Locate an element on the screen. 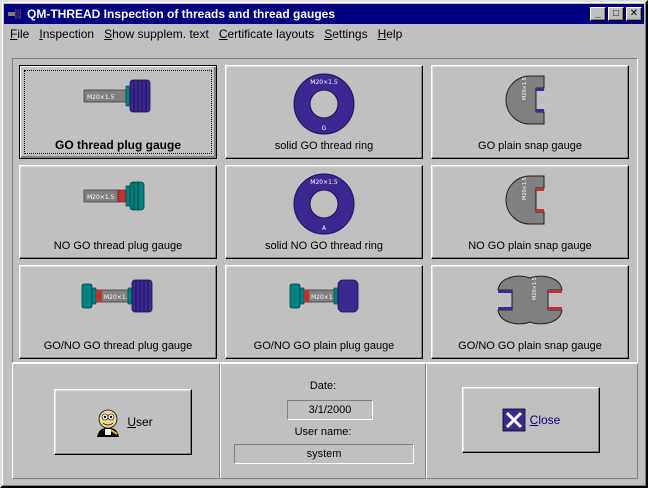 The height and width of the screenshot is (488, 648). solid-nogo-thread-ring-button: M20×1.5 A solid NO GO thread ring is located at coordinates (324, 212).